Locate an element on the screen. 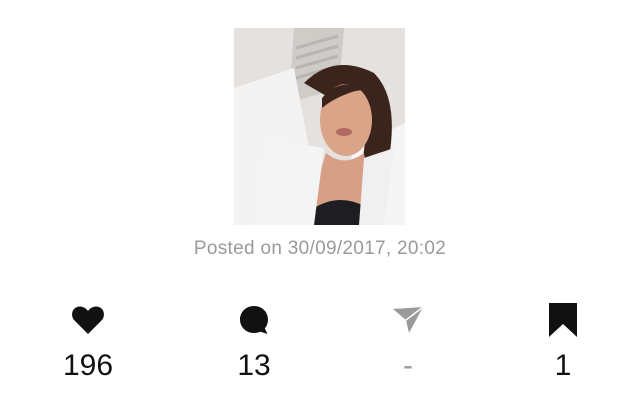 The width and height of the screenshot is (640, 406). comments-stat: 13 is located at coordinates (254, 342).